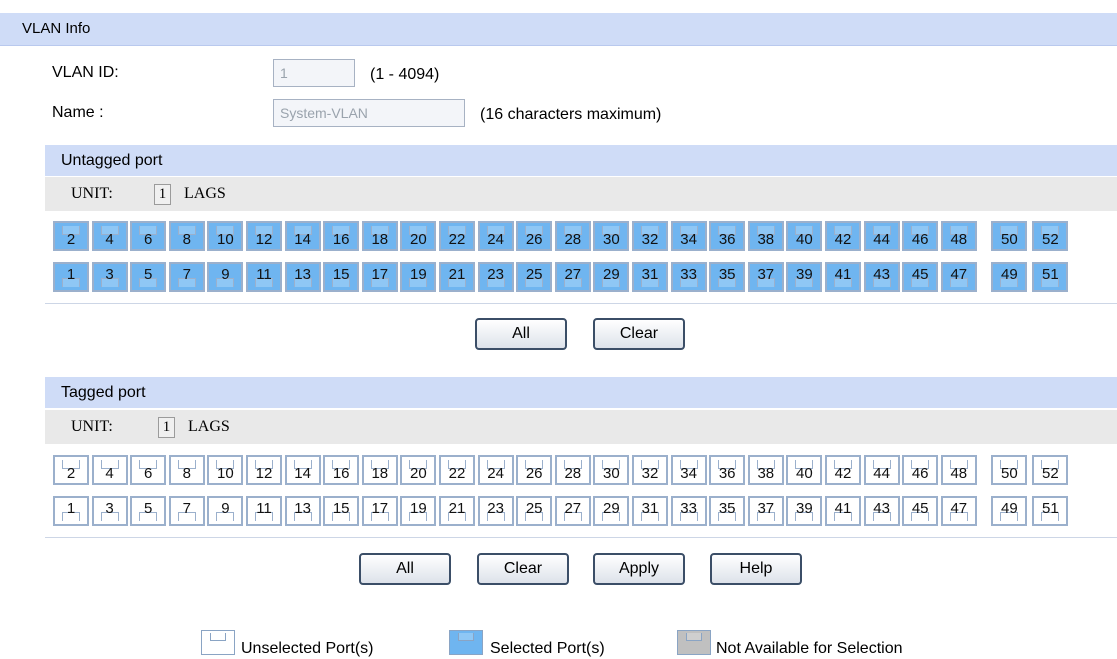  I want to click on untagged-port-6: 6, so click(148, 236).